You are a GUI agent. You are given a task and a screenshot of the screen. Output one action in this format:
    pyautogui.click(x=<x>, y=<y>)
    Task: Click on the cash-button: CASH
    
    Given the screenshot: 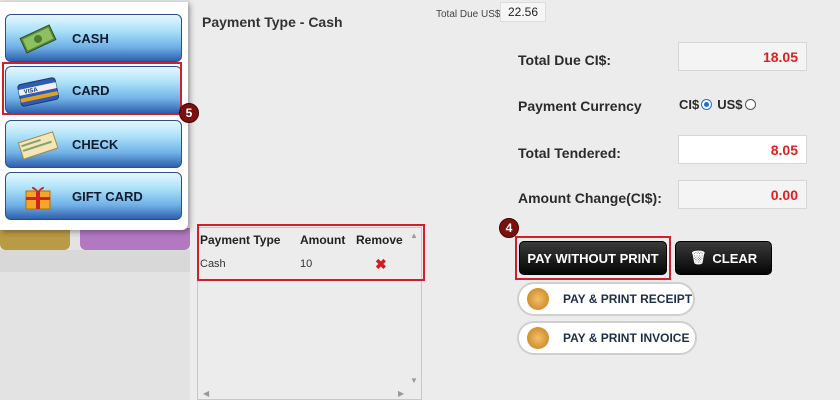 What is the action you would take?
    pyautogui.click(x=93, y=38)
    